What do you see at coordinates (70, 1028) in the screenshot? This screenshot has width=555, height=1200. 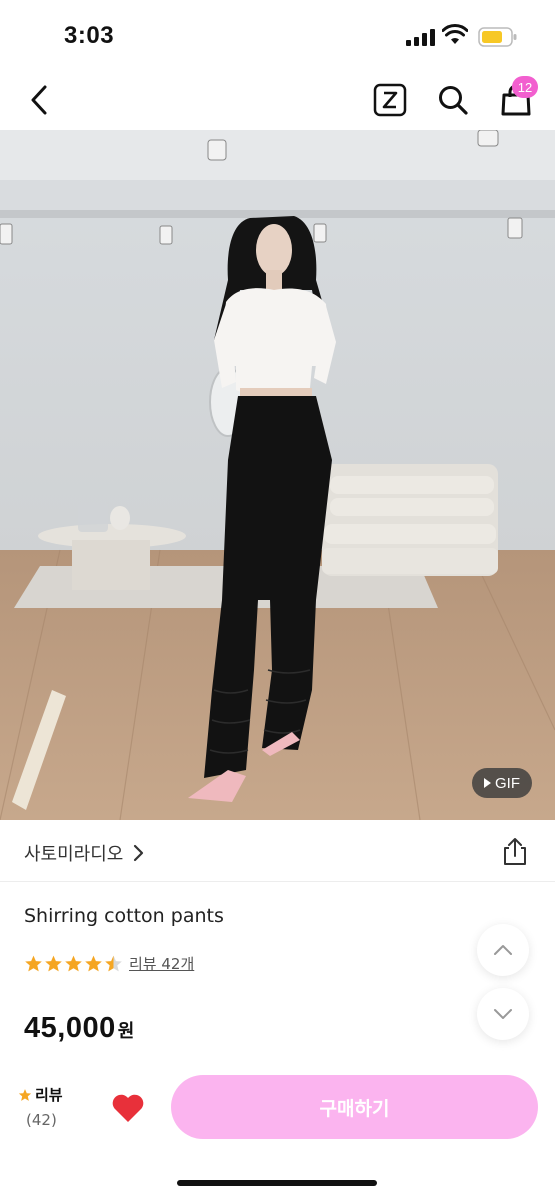 I see `price-value: 45,000` at bounding box center [70, 1028].